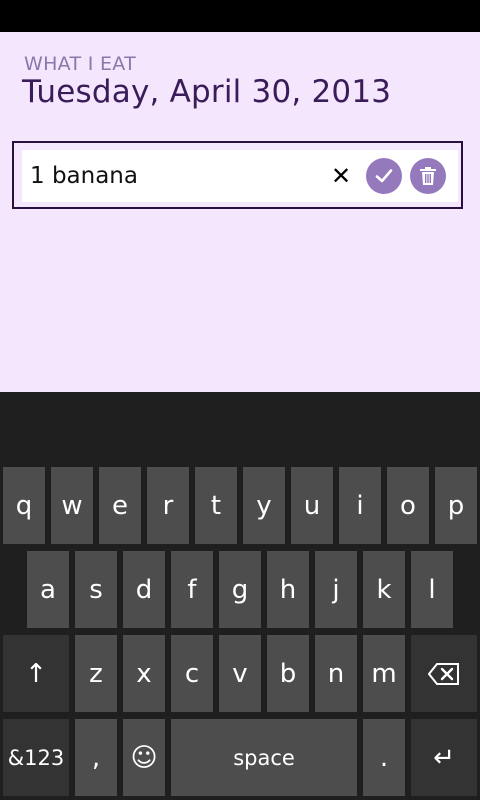  I want to click on checkmark-icon, so click(384, 176).